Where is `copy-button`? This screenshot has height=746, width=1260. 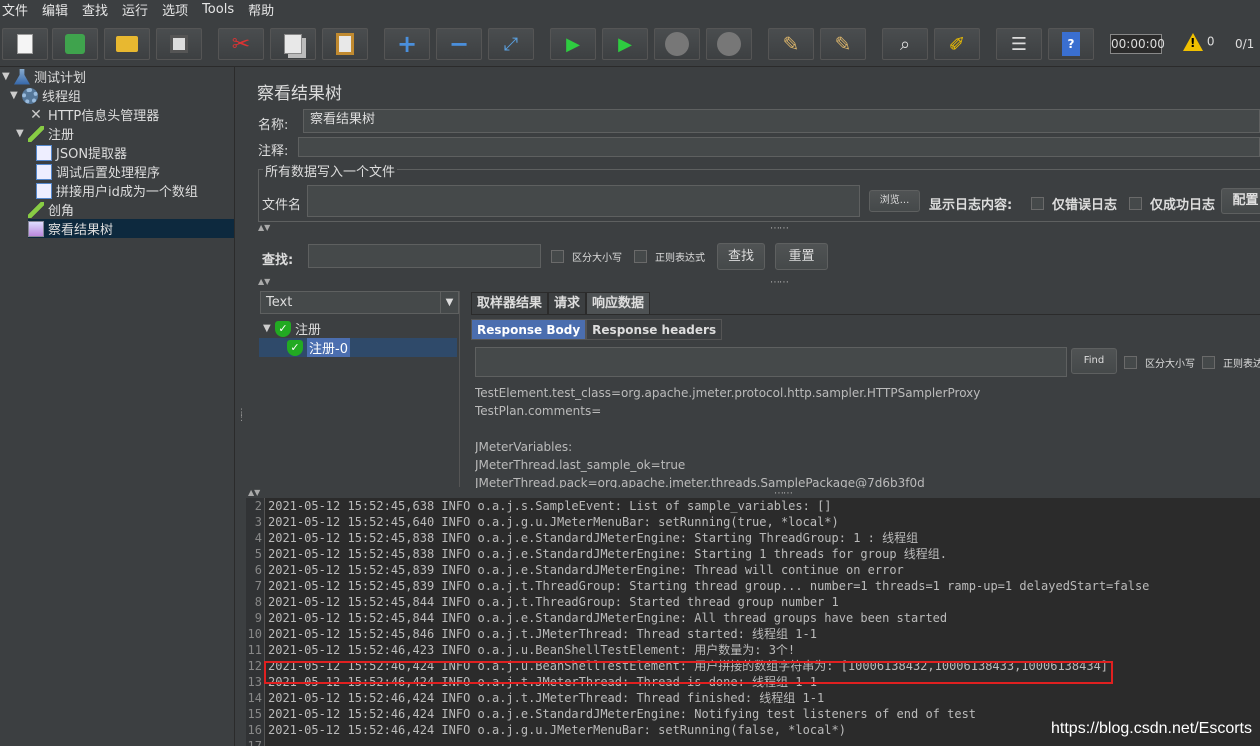
copy-button is located at coordinates (293, 44).